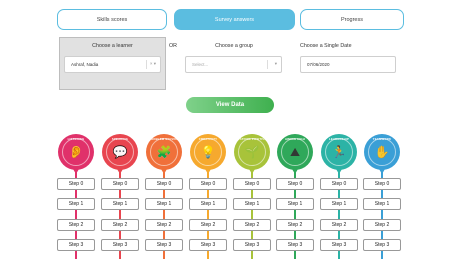  What do you see at coordinates (85, 64) in the screenshot?
I see `learner-value: Ashraf, Nadia` at bounding box center [85, 64].